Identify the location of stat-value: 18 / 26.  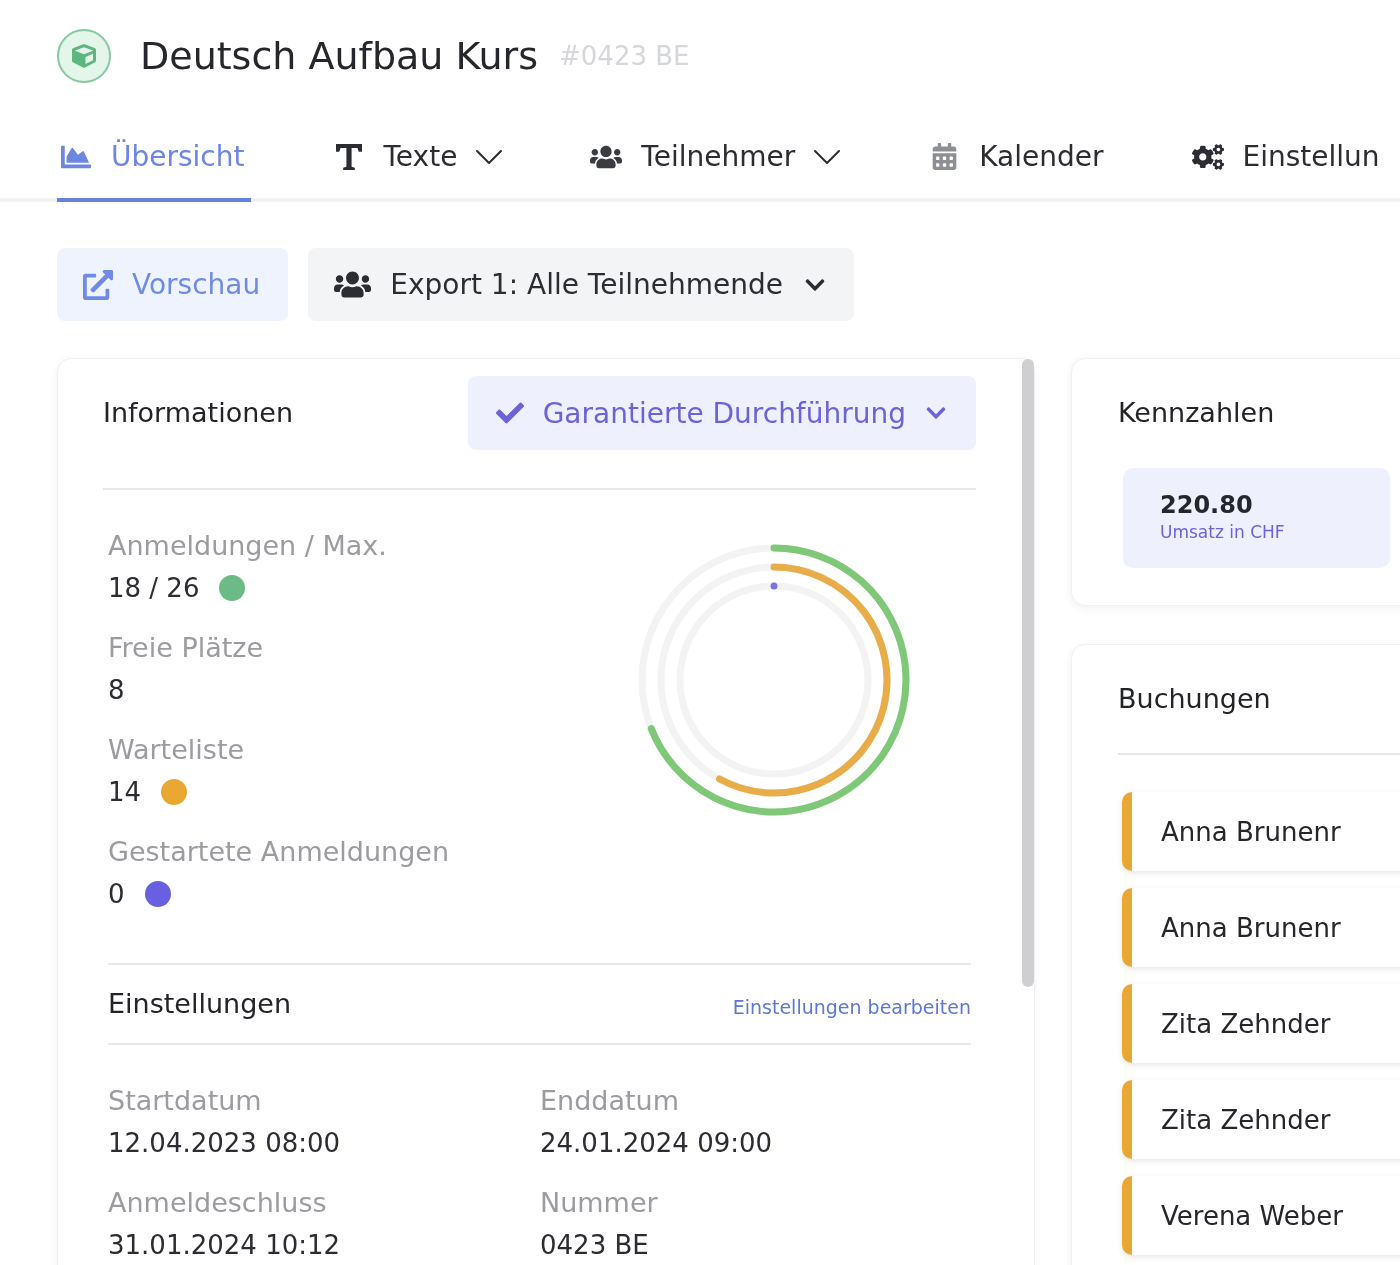
(154, 588).